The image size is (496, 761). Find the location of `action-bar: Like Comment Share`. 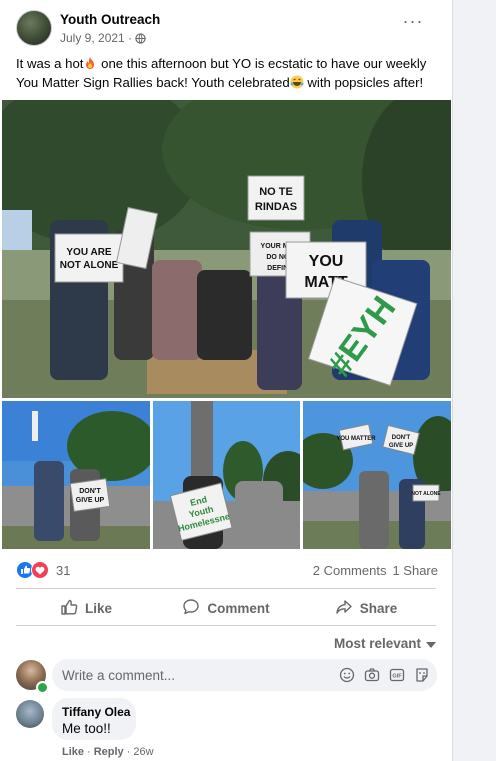

action-bar: Like Comment Share is located at coordinates (226, 608).